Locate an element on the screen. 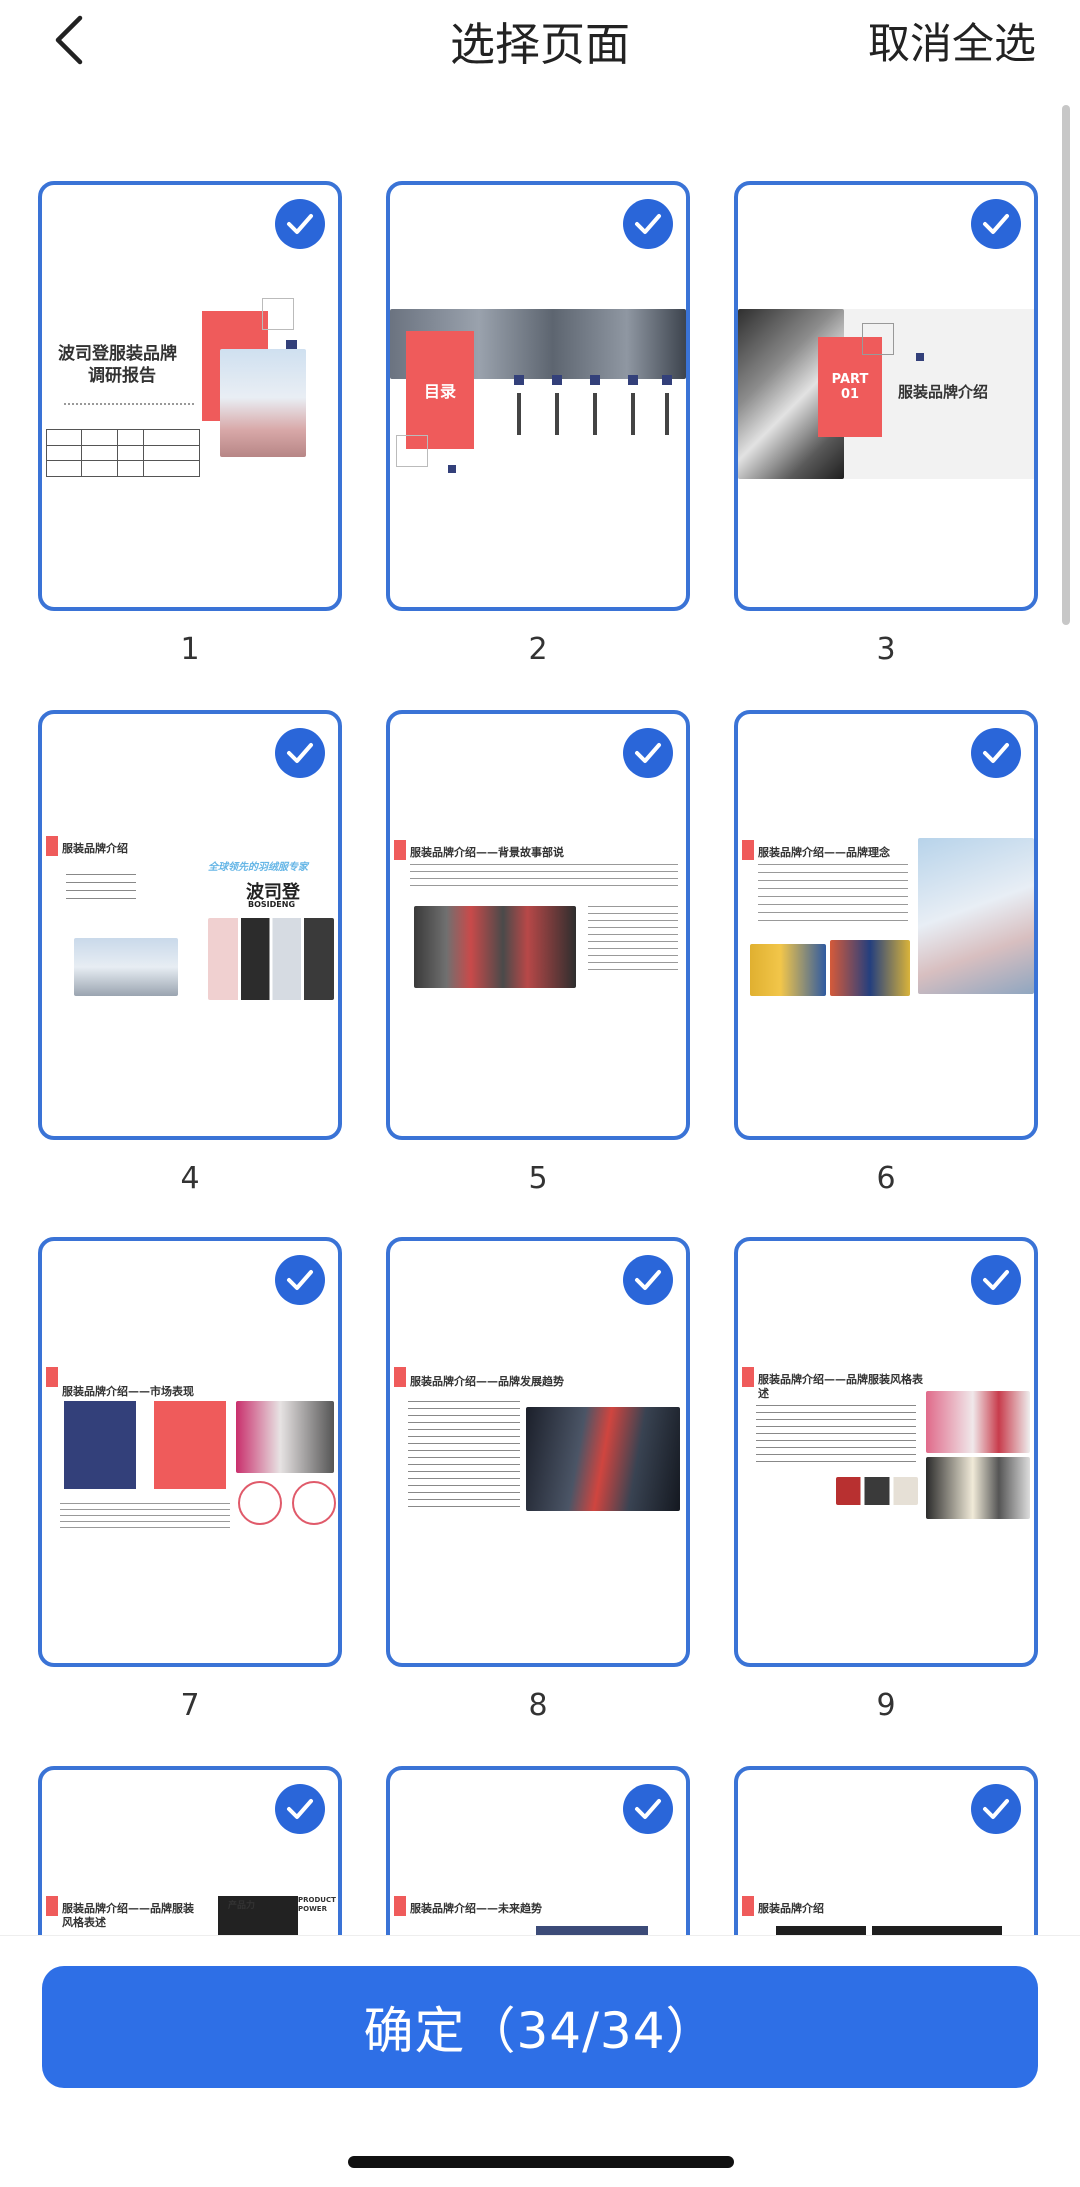 This screenshot has height=2187, width=1080. slide-tagline: 全球领先的羽绒服专家 is located at coordinates (258, 867).